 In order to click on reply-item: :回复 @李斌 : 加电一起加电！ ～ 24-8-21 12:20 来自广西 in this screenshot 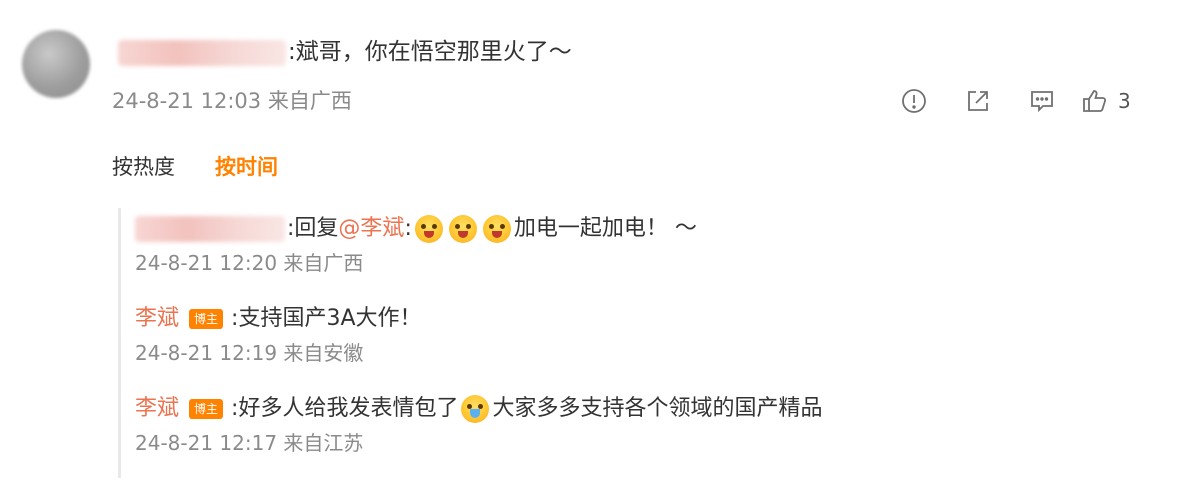, I will do `click(416, 244)`.